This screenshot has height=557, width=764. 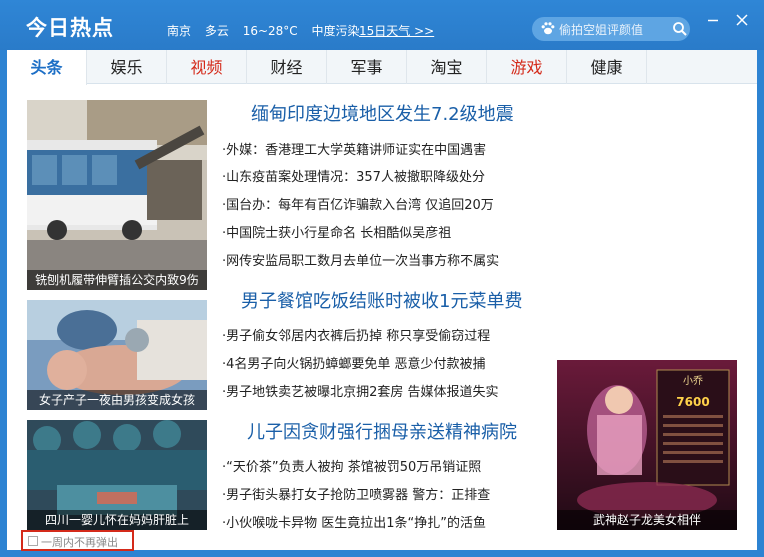 What do you see at coordinates (207, 67) in the screenshot?
I see `tab-video: 视频` at bounding box center [207, 67].